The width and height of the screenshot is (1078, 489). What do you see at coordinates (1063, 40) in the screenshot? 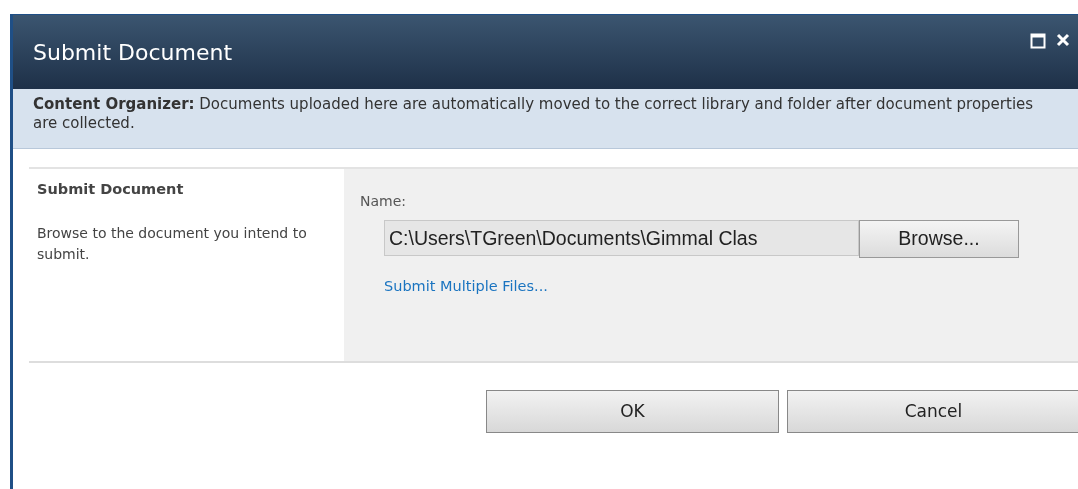
I see `close-icon` at bounding box center [1063, 40].